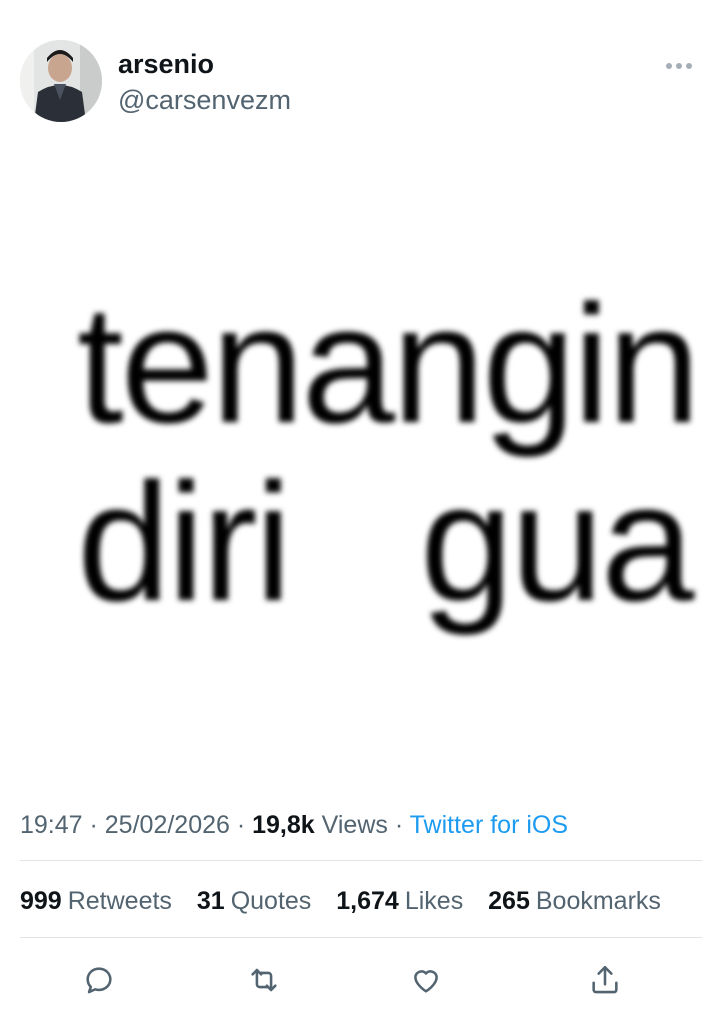  I want to click on retweet-icon, so click(264, 980).